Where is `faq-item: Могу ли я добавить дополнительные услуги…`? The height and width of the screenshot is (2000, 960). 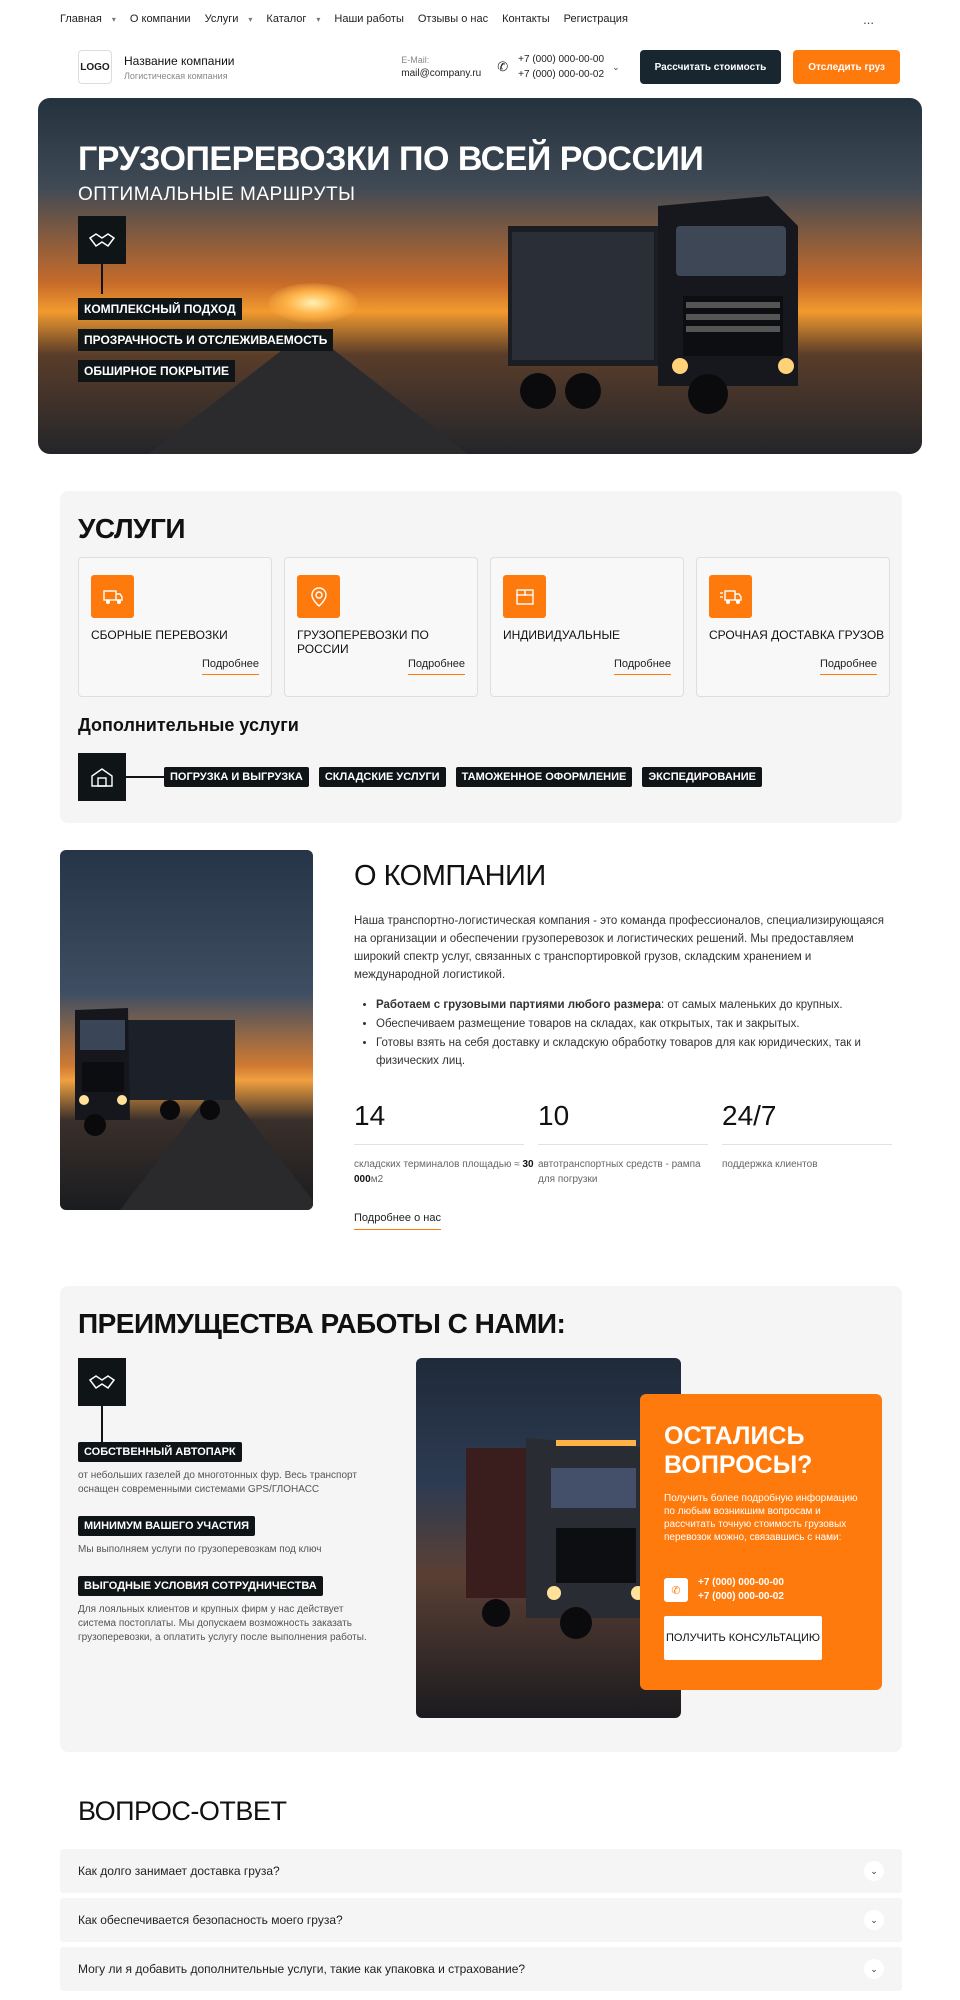
faq-item: Могу ли я добавить дополнительные услуги… is located at coordinates (481, 1969).